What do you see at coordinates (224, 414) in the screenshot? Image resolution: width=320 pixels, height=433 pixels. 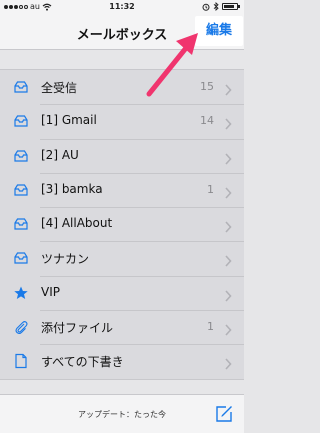 I see `compose-icon` at bounding box center [224, 414].